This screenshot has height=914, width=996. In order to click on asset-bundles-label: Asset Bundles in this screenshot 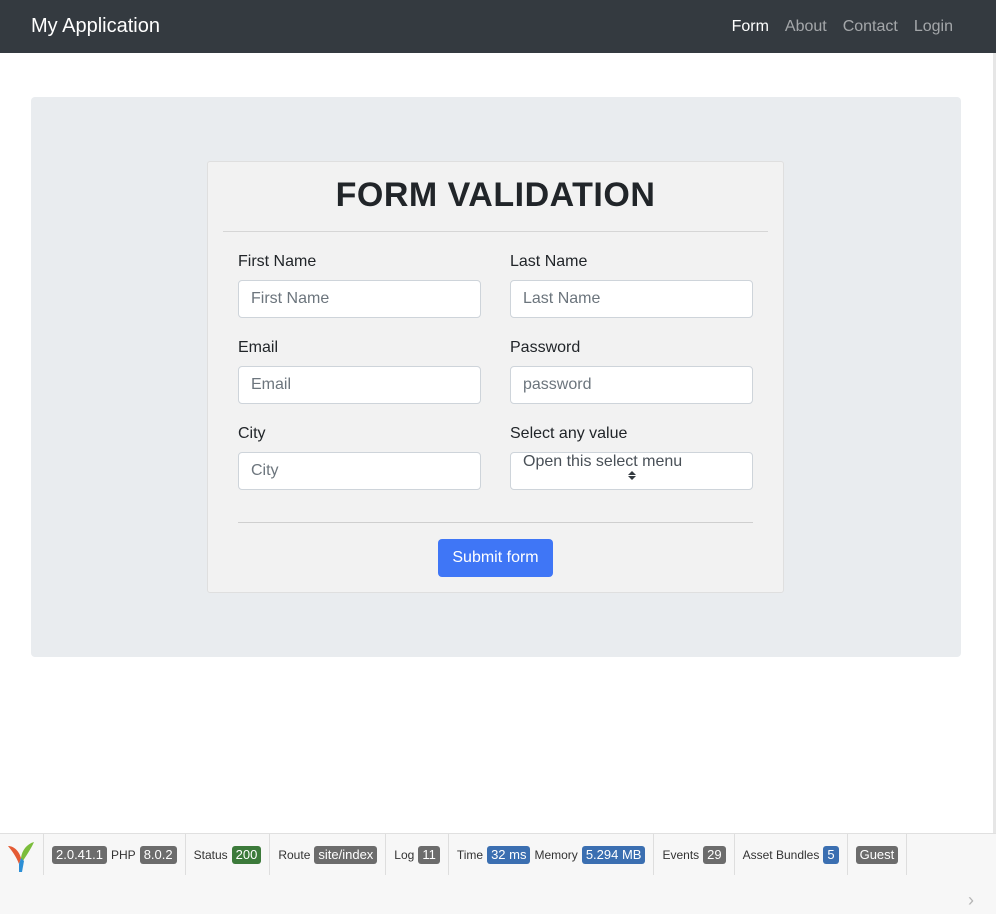, I will do `click(781, 854)`.